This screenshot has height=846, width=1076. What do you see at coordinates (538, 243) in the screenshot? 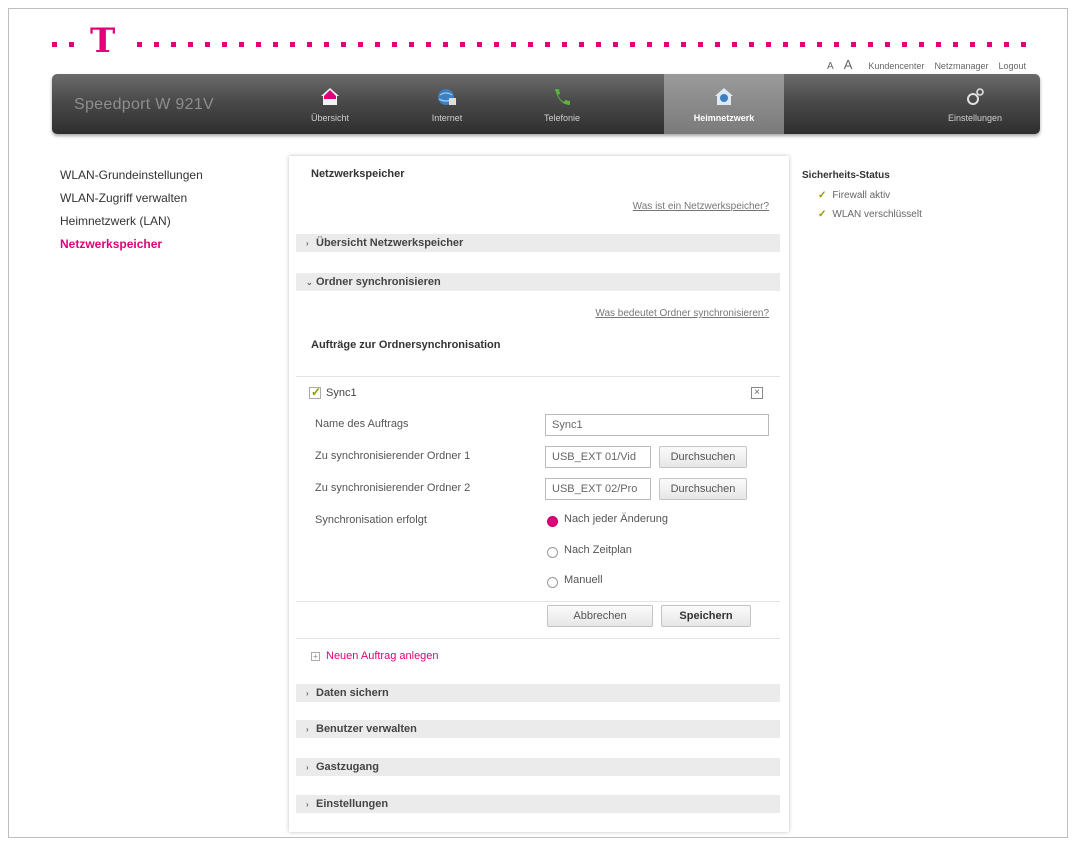
I see `section-uebersicht-netzwerkspeicher: › Übersicht Netzwerkspeicher` at bounding box center [538, 243].